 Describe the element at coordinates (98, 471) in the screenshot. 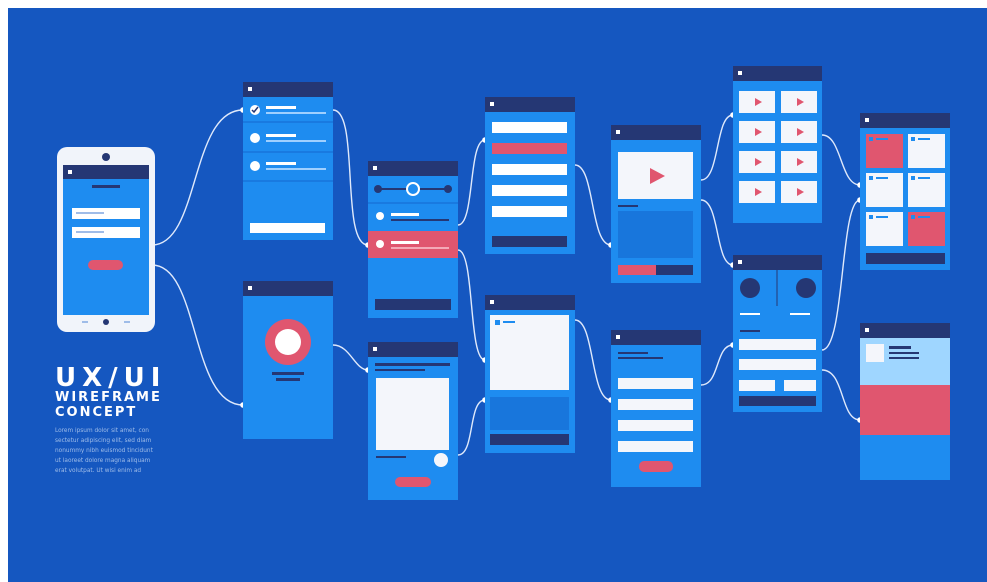

I see `body-line: erat volutpat. Ut wisi enim ad` at that location.